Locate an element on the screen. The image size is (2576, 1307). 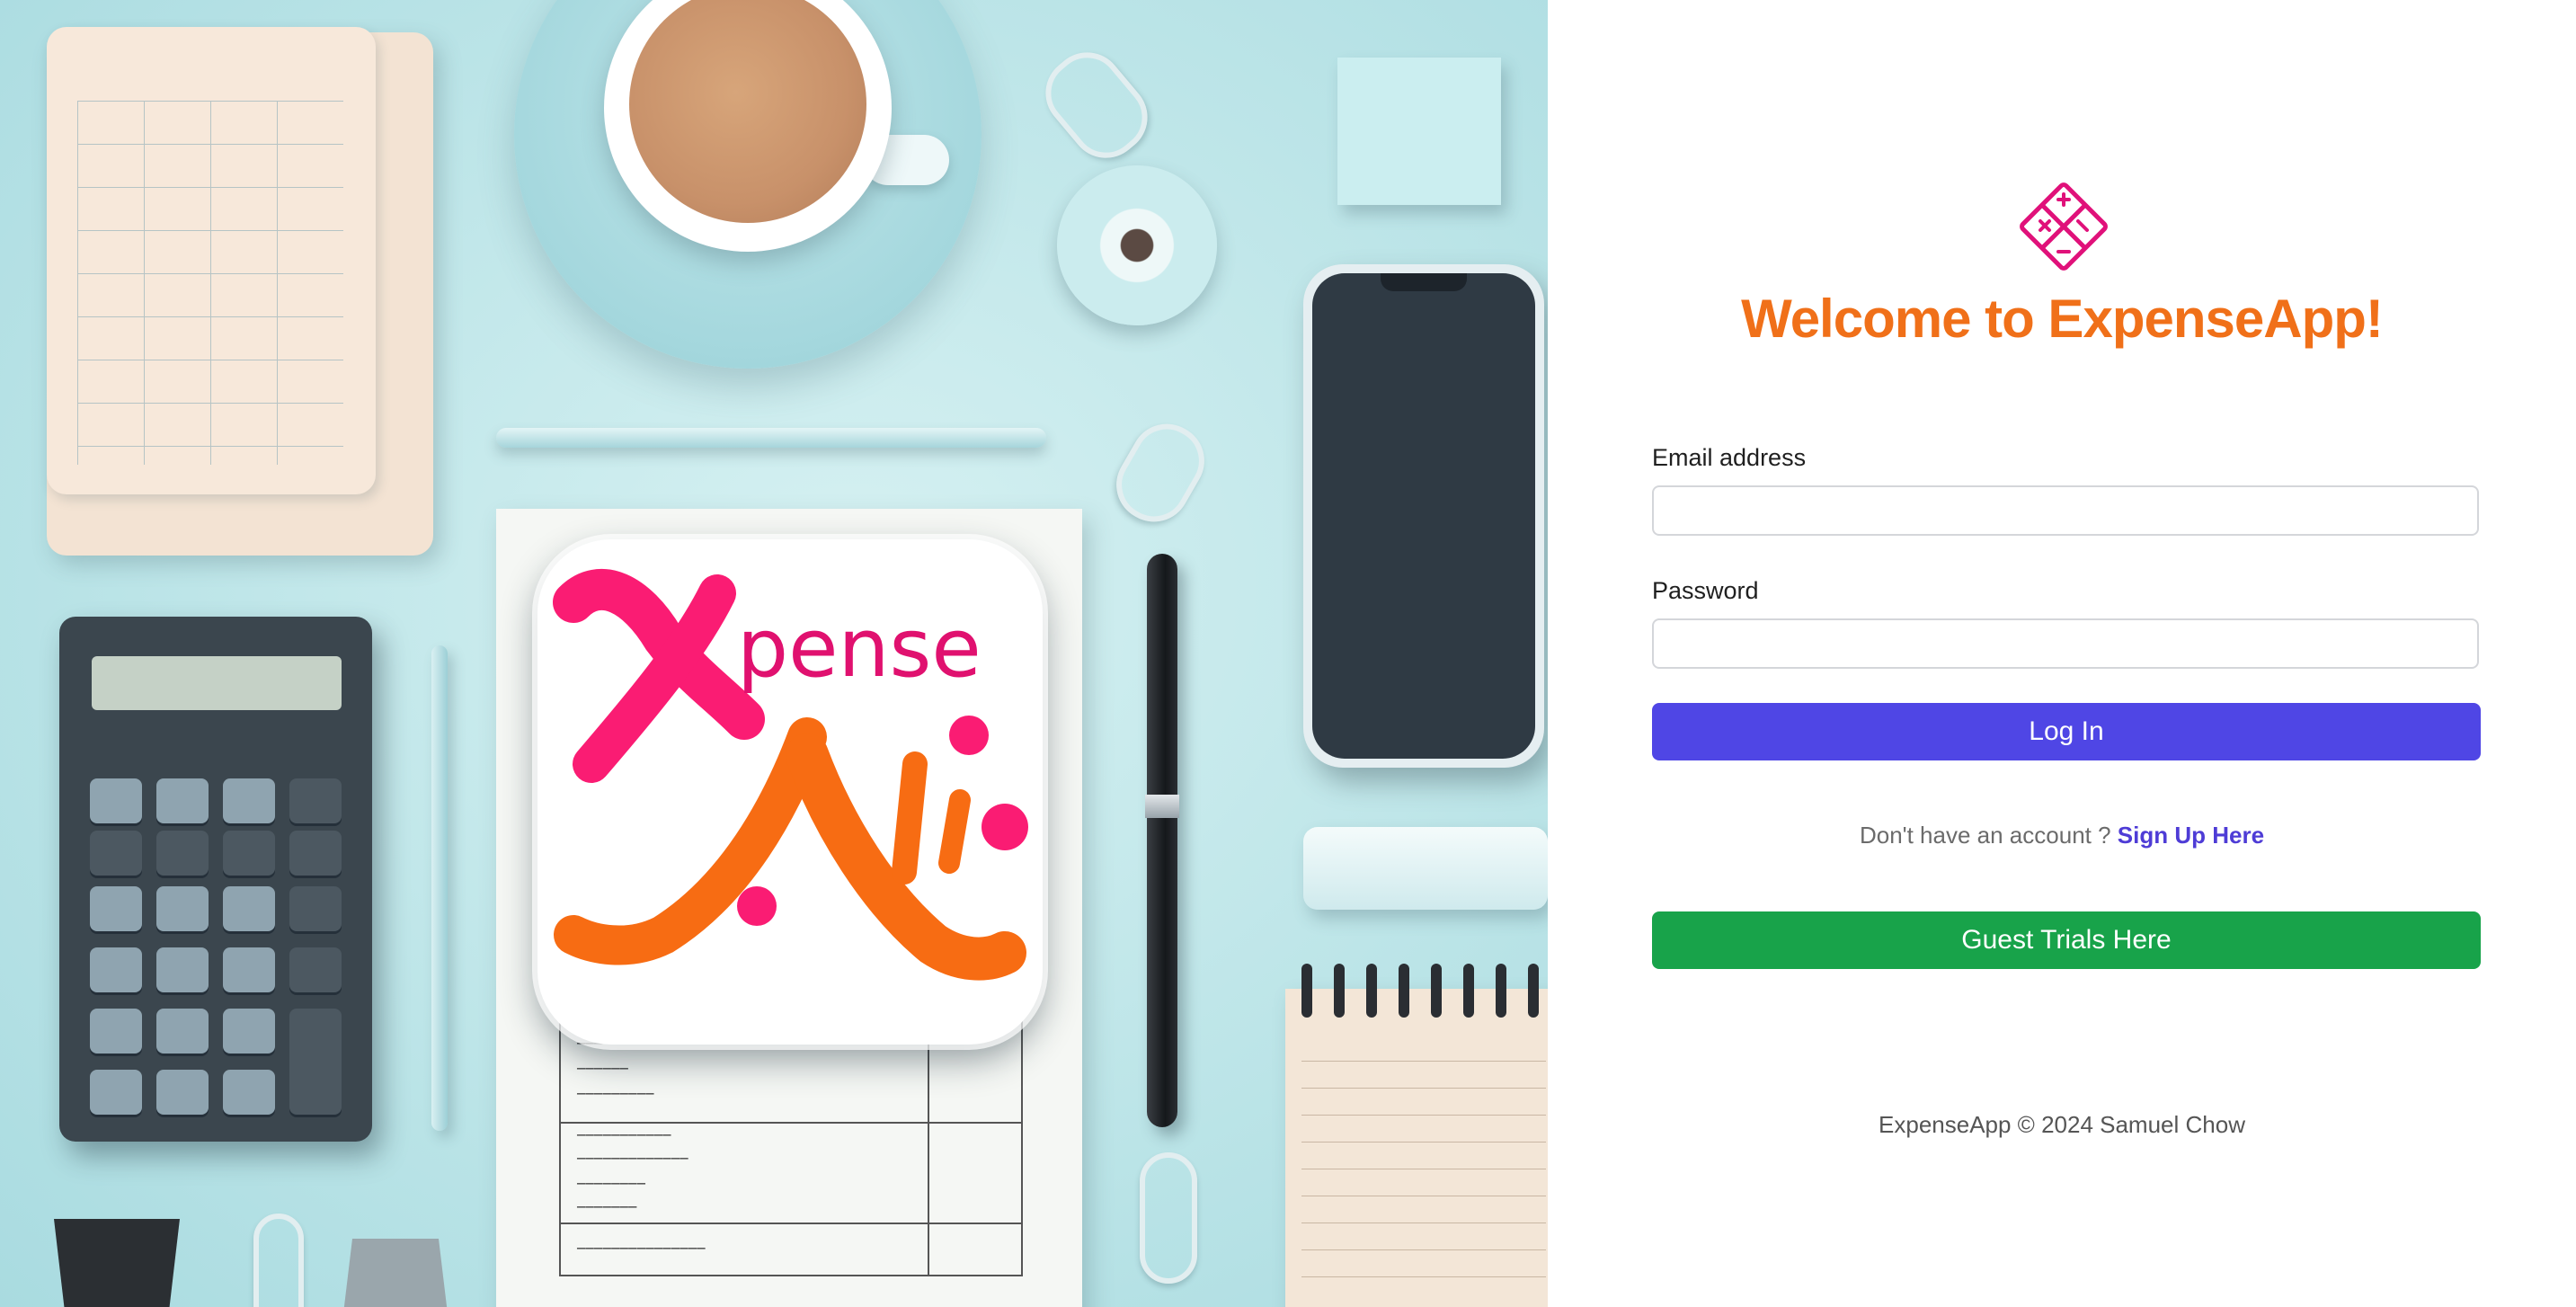
app-logo-tile: pense is located at coordinates (790, 792).